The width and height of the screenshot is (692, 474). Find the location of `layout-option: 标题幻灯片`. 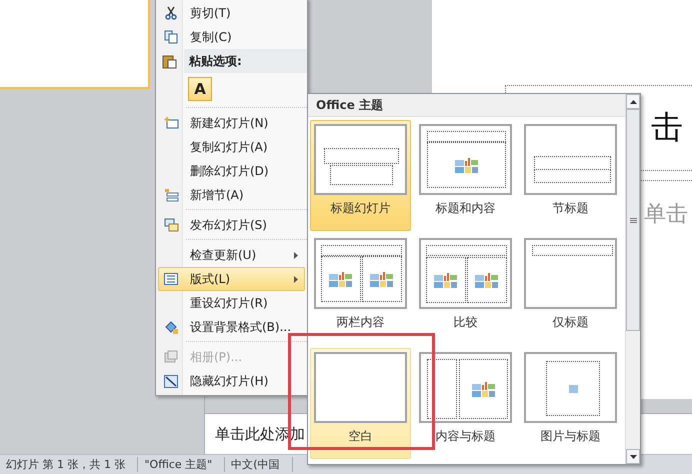

layout-option: 标题幻灯片 is located at coordinates (360, 175).